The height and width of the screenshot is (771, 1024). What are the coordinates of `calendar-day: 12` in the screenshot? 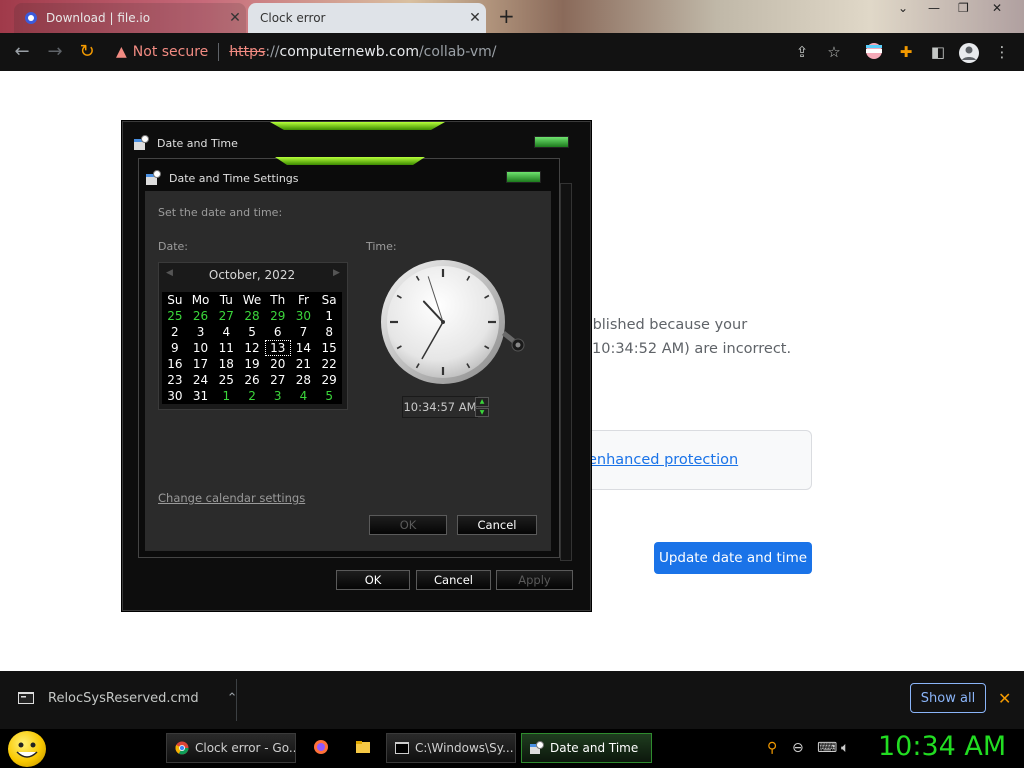 It's located at (252, 348).